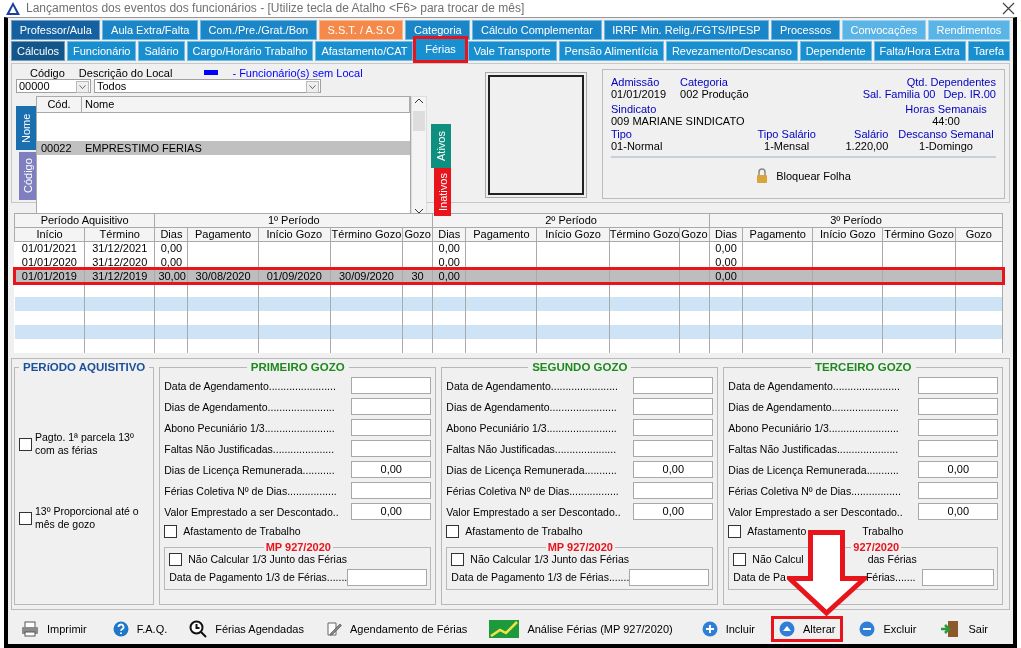 The image size is (1021, 648). Describe the element at coordinates (298, 547) in the screenshot. I see `section-title: MP 927/2020` at that location.